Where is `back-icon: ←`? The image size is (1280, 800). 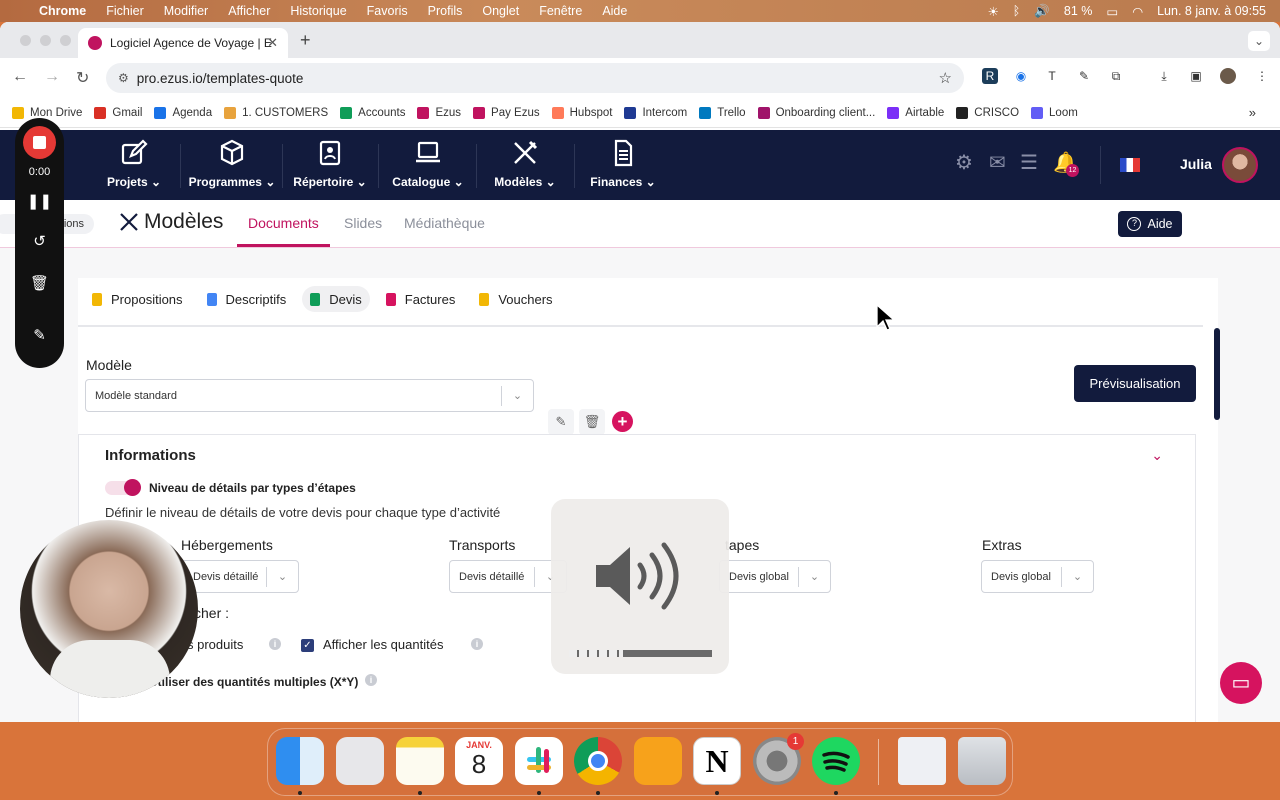 back-icon: ← is located at coordinates (20, 77).